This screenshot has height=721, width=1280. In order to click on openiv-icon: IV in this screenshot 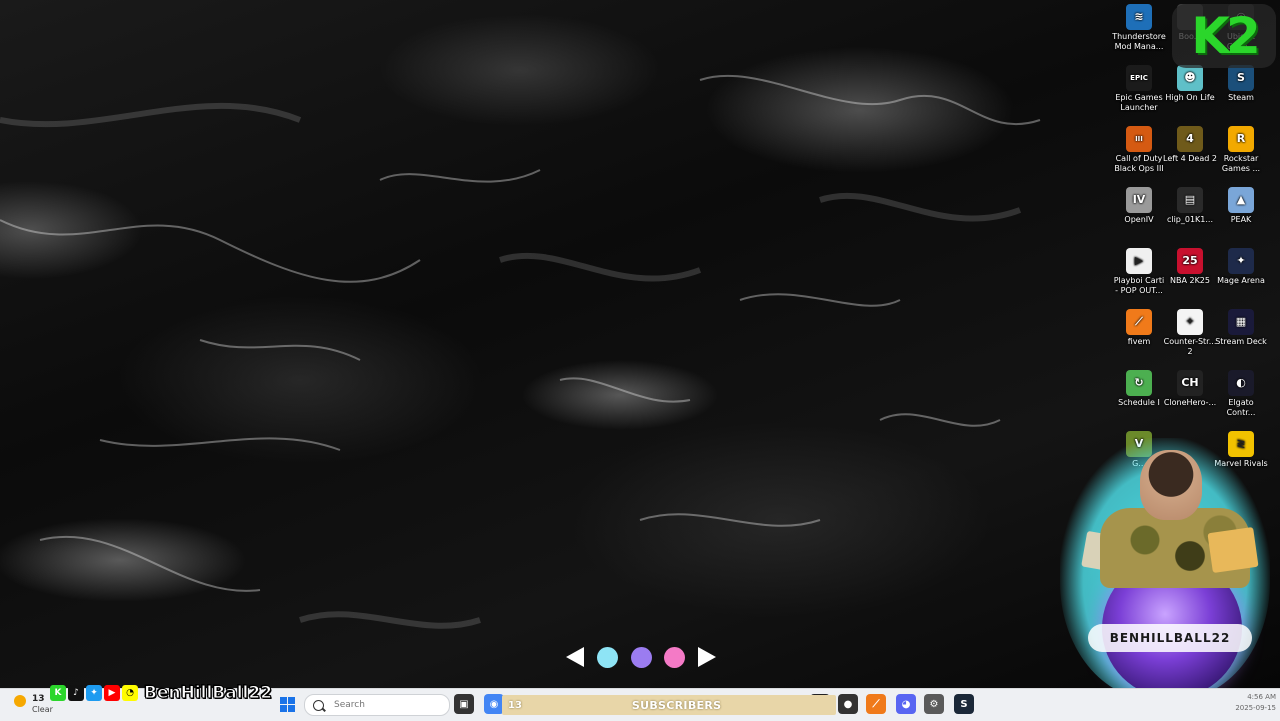, I will do `click(1139, 200)`.